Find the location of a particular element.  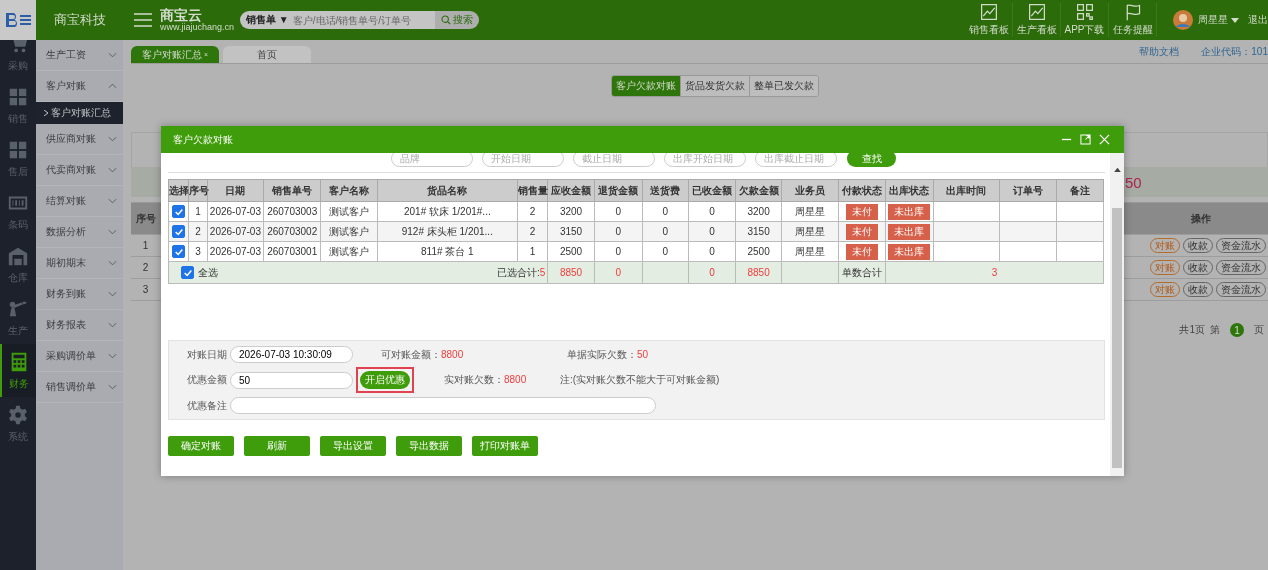

sidebar-item: 数据分析 is located at coordinates (79, 232).